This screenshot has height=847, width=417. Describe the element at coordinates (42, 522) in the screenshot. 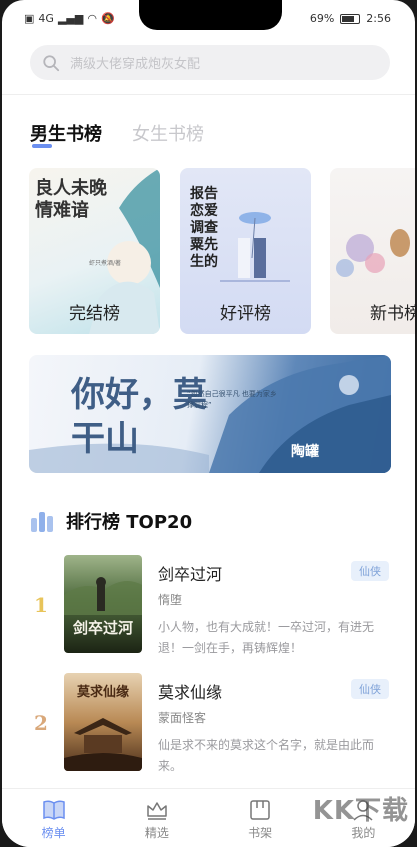

I see `ranking-icon` at that location.